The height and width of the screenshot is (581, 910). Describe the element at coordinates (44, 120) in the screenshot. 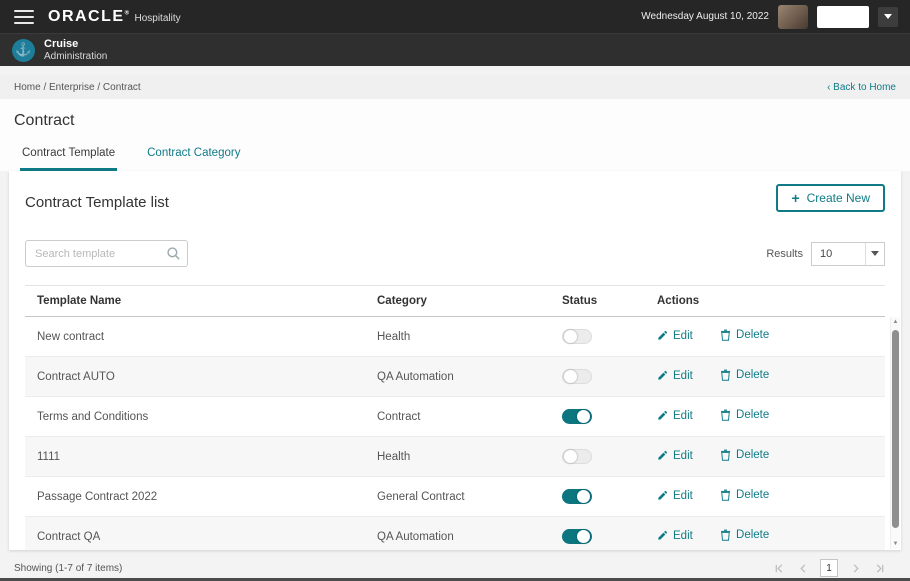

I see `page-title: Contract` at that location.